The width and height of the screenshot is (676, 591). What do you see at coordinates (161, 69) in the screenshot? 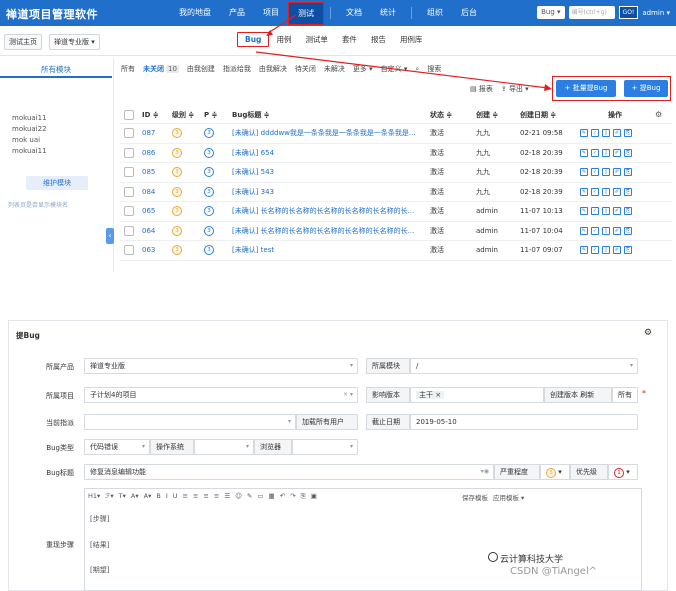
I see `filter-unclosed: 未关闭 10` at bounding box center [161, 69].